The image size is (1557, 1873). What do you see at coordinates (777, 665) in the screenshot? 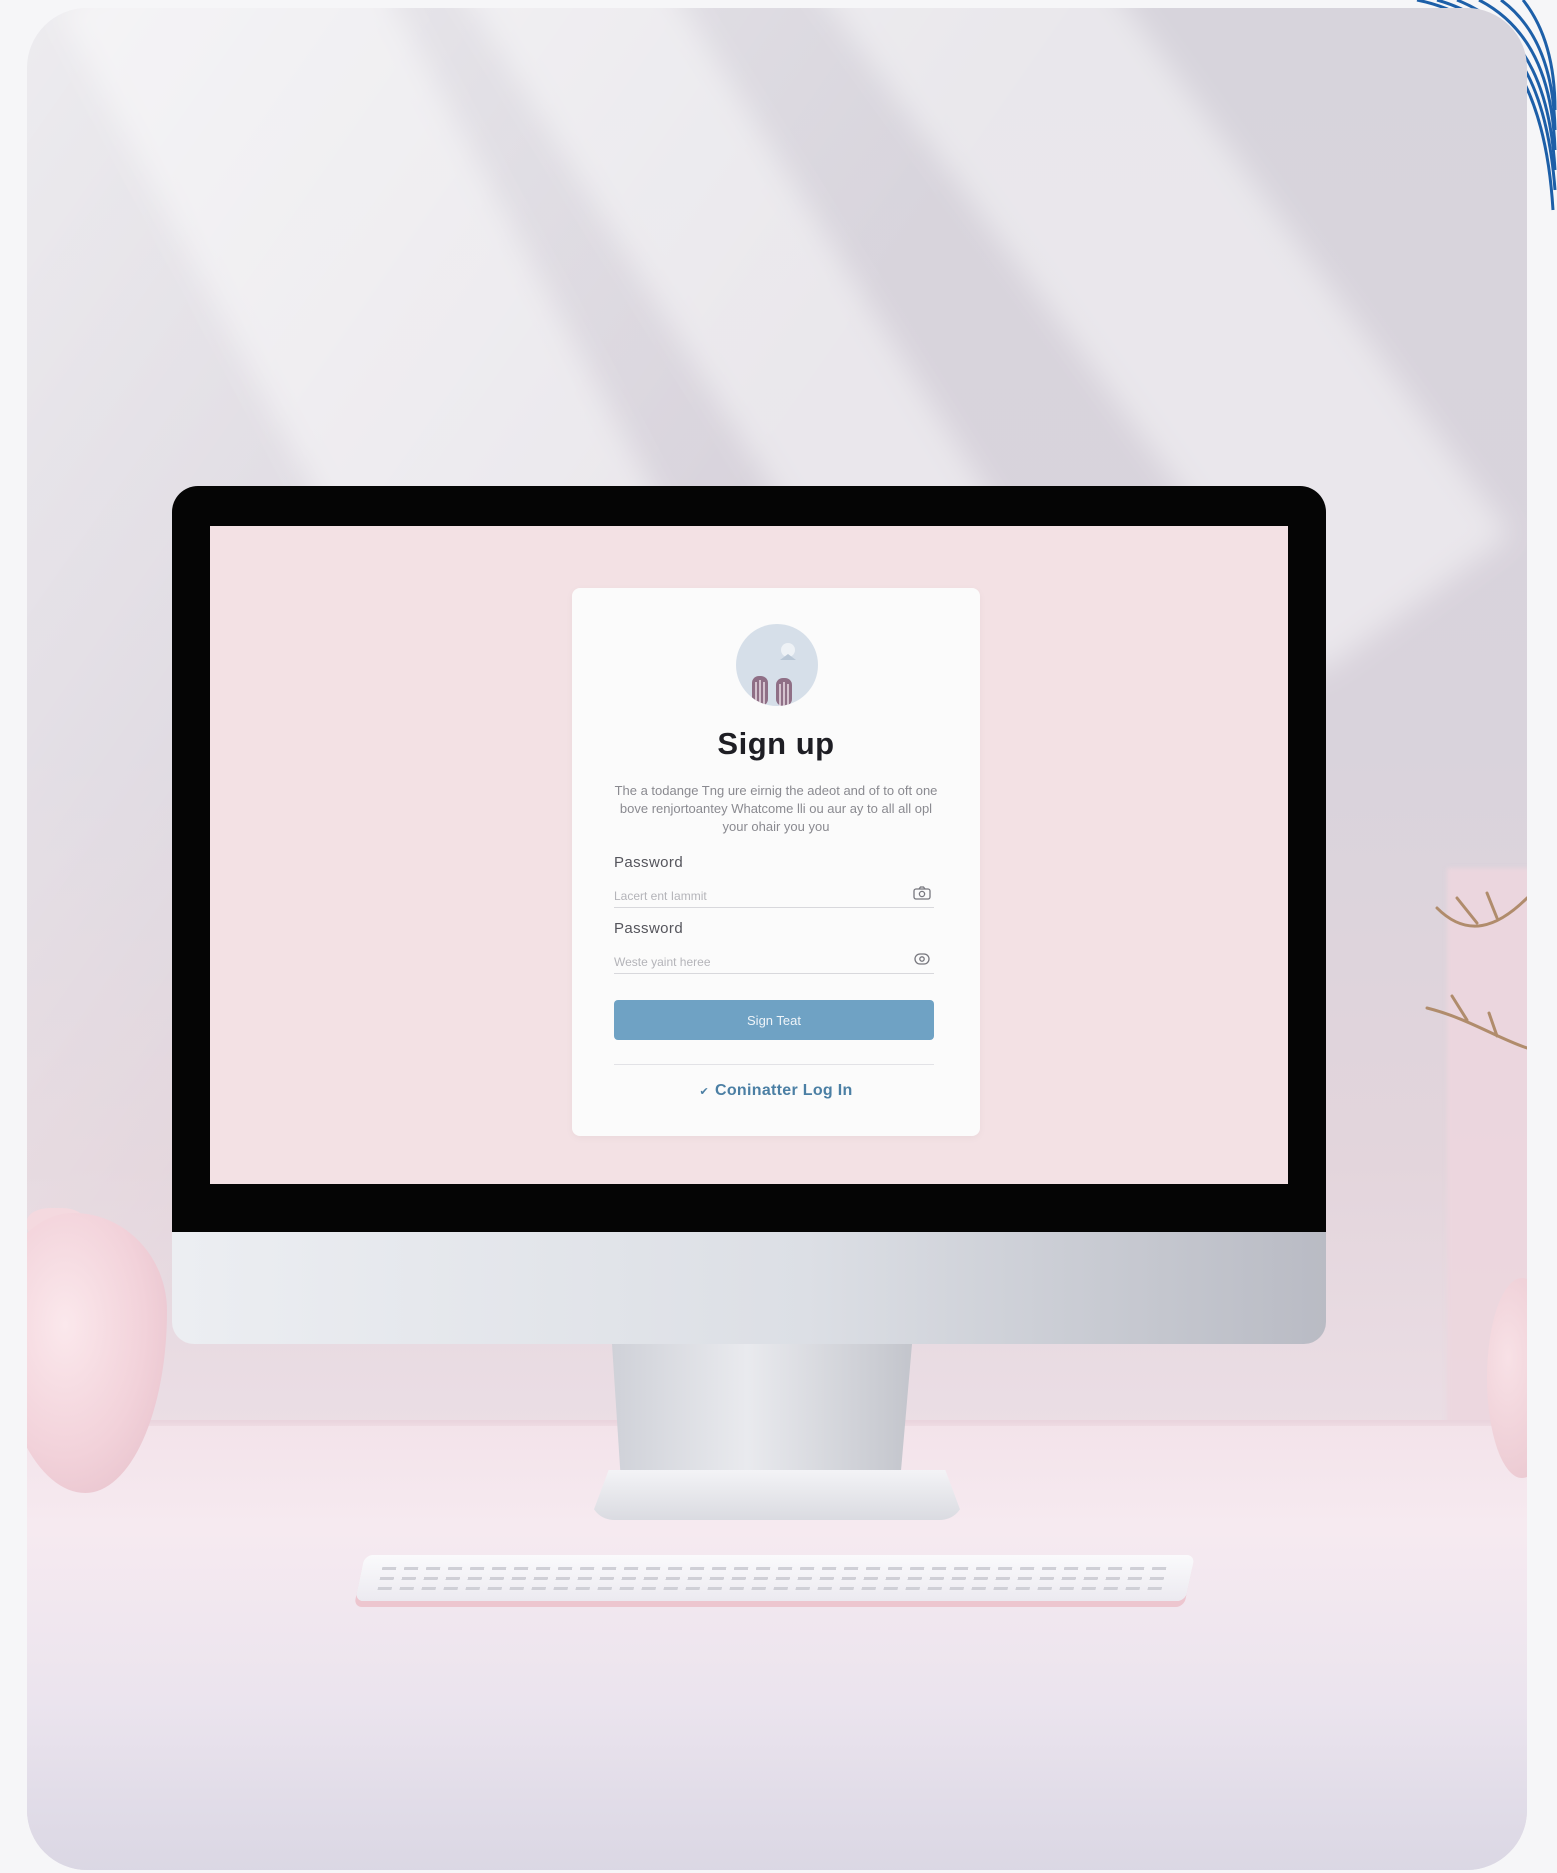
I see `brand-logo-icon` at bounding box center [777, 665].